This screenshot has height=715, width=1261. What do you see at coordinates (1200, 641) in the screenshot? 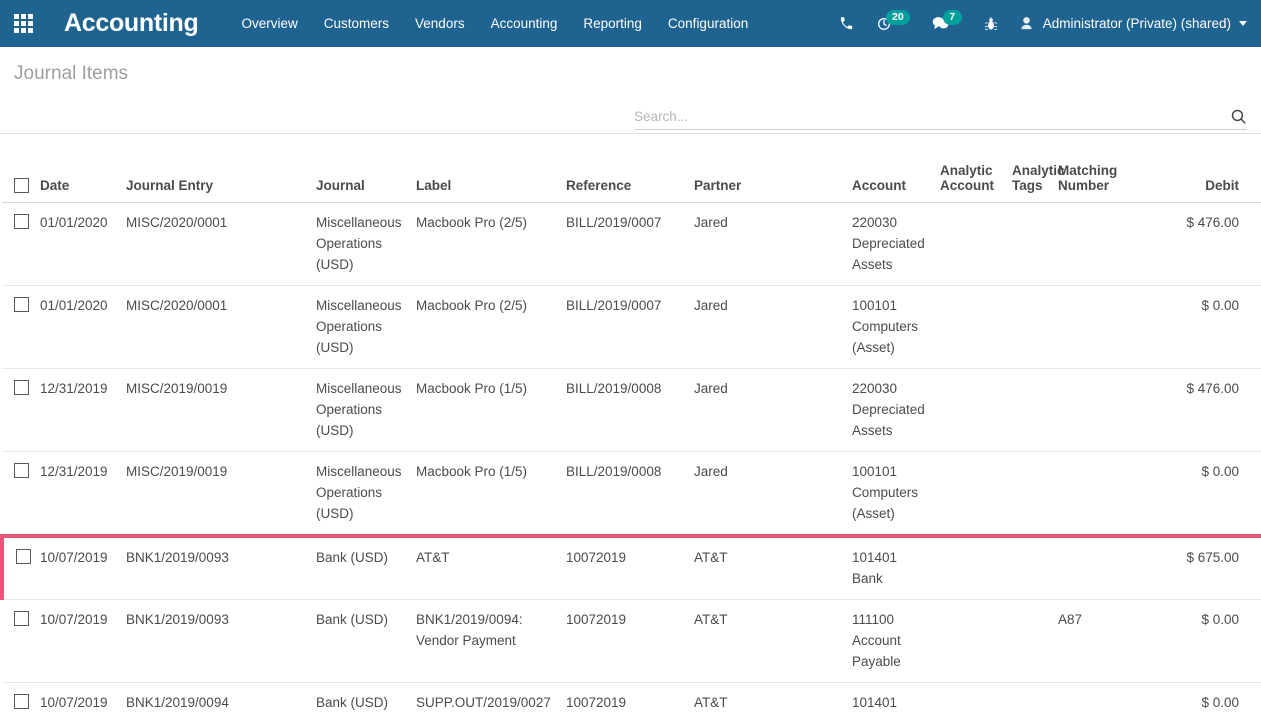
I see `cell-debit: $ 0.00` at bounding box center [1200, 641].